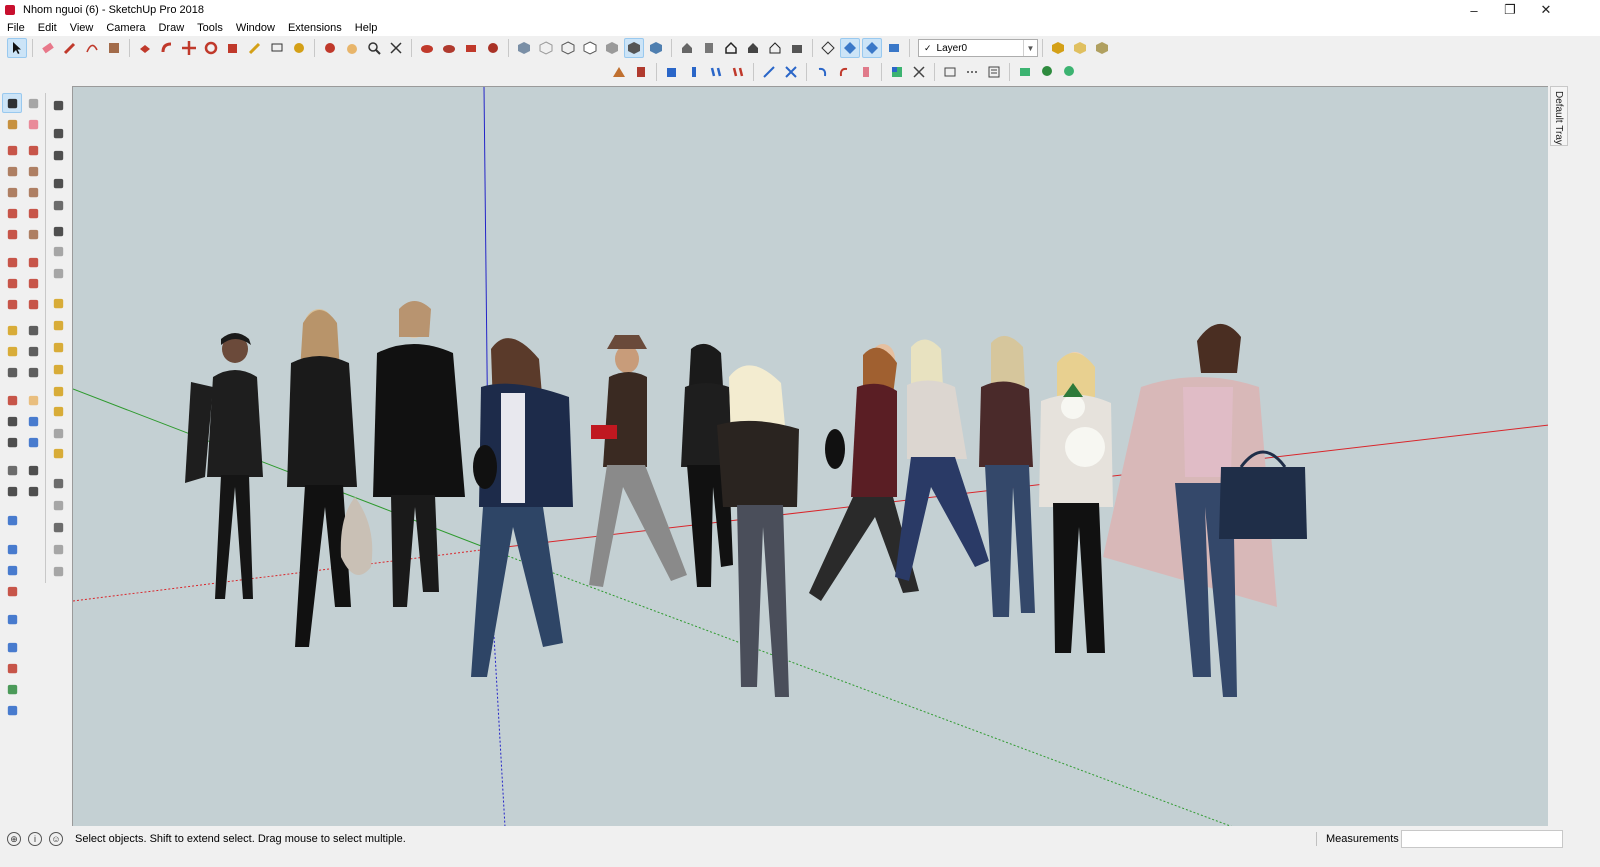  I want to click on back-edges-button, so click(546, 48).